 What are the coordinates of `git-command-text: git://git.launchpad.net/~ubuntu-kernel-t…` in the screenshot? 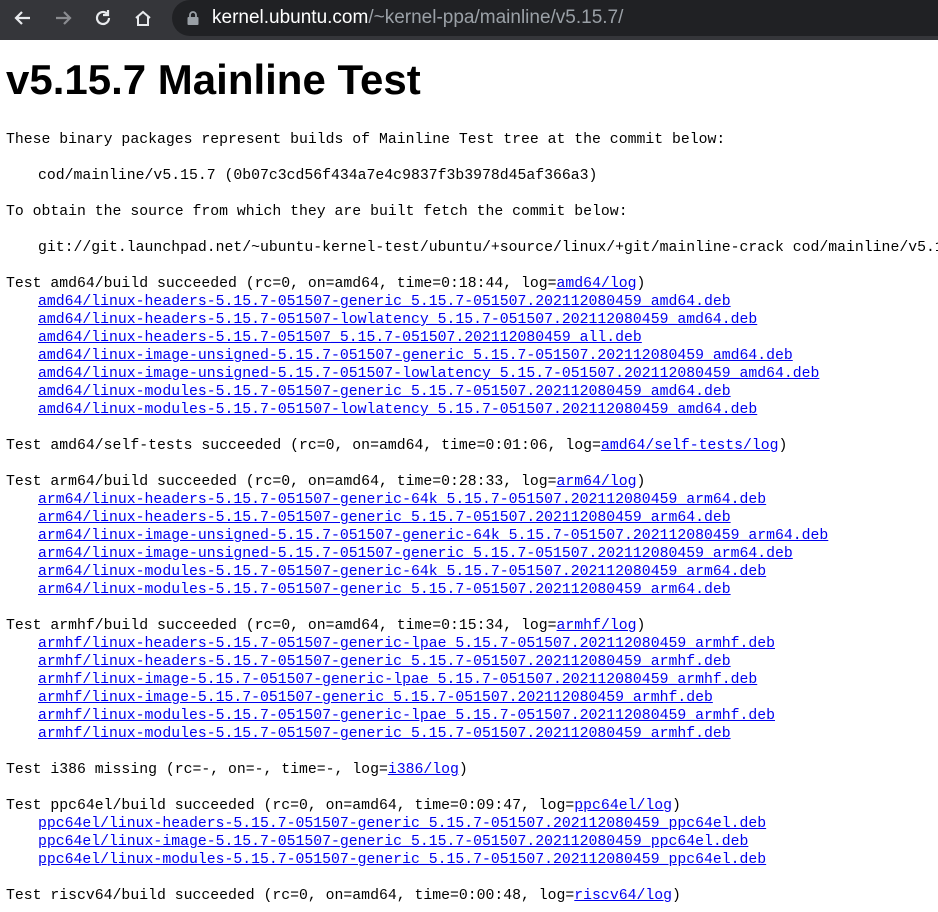 It's located at (488, 248).